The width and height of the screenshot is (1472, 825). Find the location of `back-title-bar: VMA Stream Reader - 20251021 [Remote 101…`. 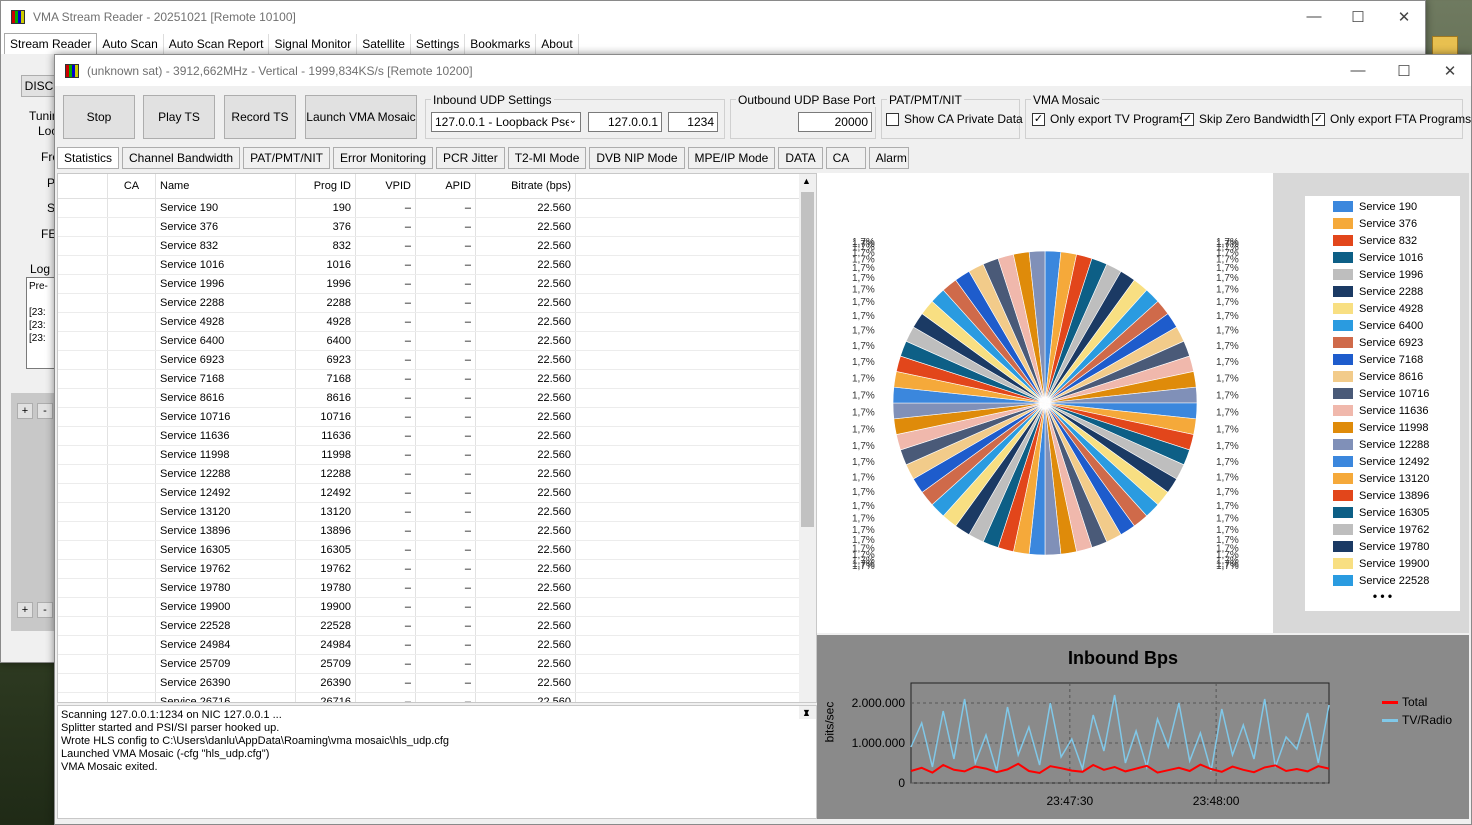

back-title-bar: VMA Stream Reader - 20251021 [Remote 101… is located at coordinates (713, 16).